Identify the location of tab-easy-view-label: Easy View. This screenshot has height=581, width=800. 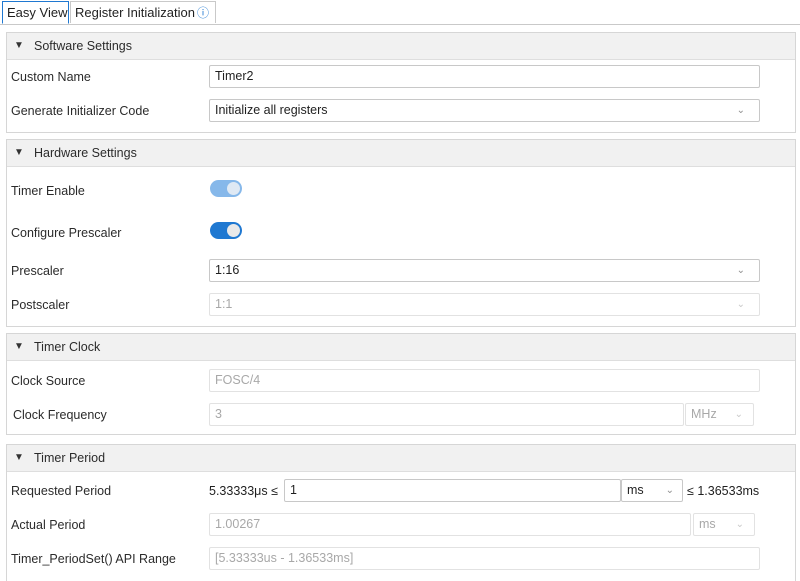
(37, 12).